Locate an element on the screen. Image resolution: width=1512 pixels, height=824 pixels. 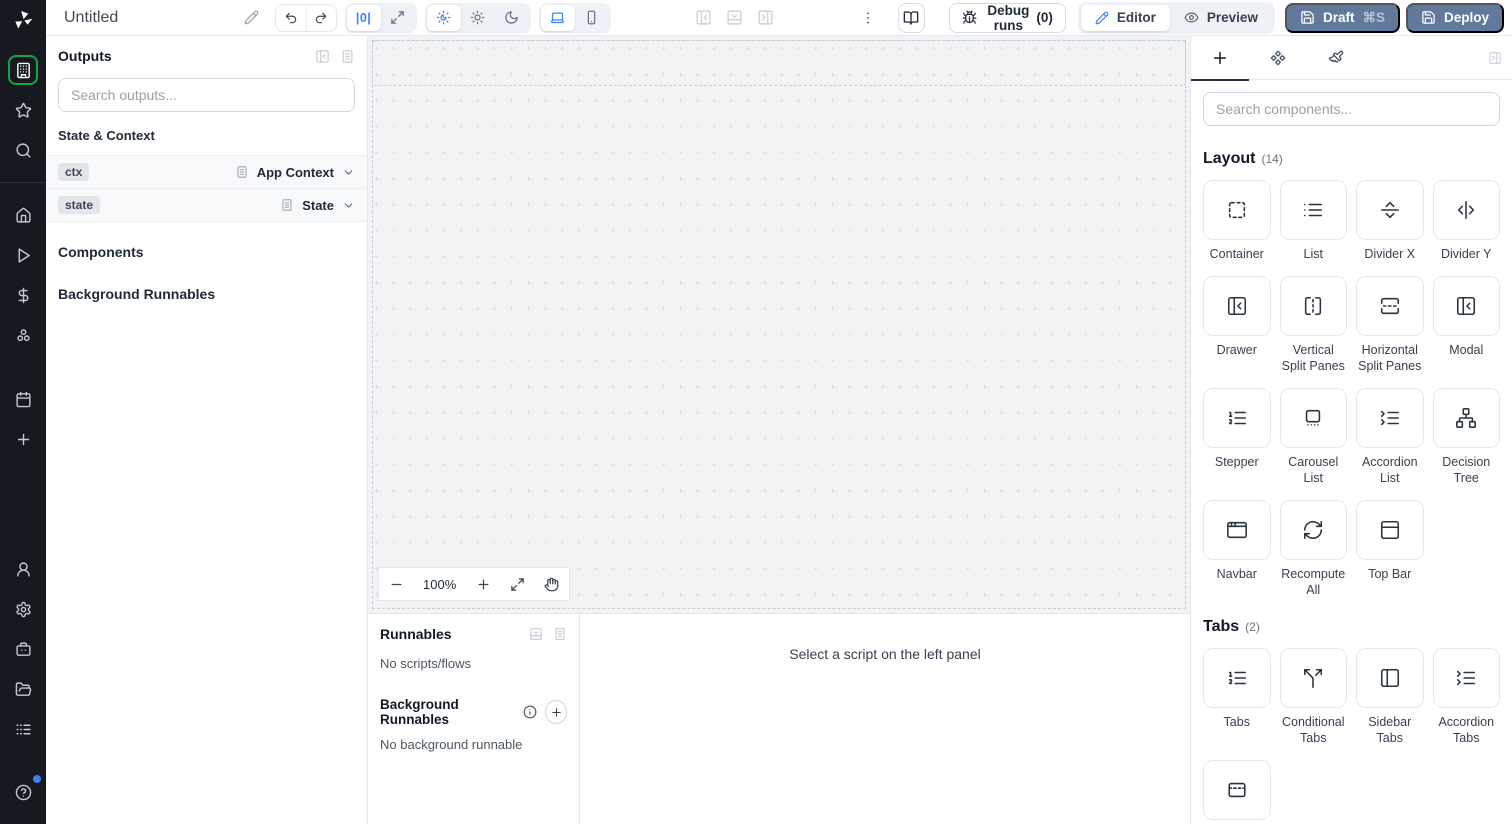
runnables-doc-icon is located at coordinates (560, 634).